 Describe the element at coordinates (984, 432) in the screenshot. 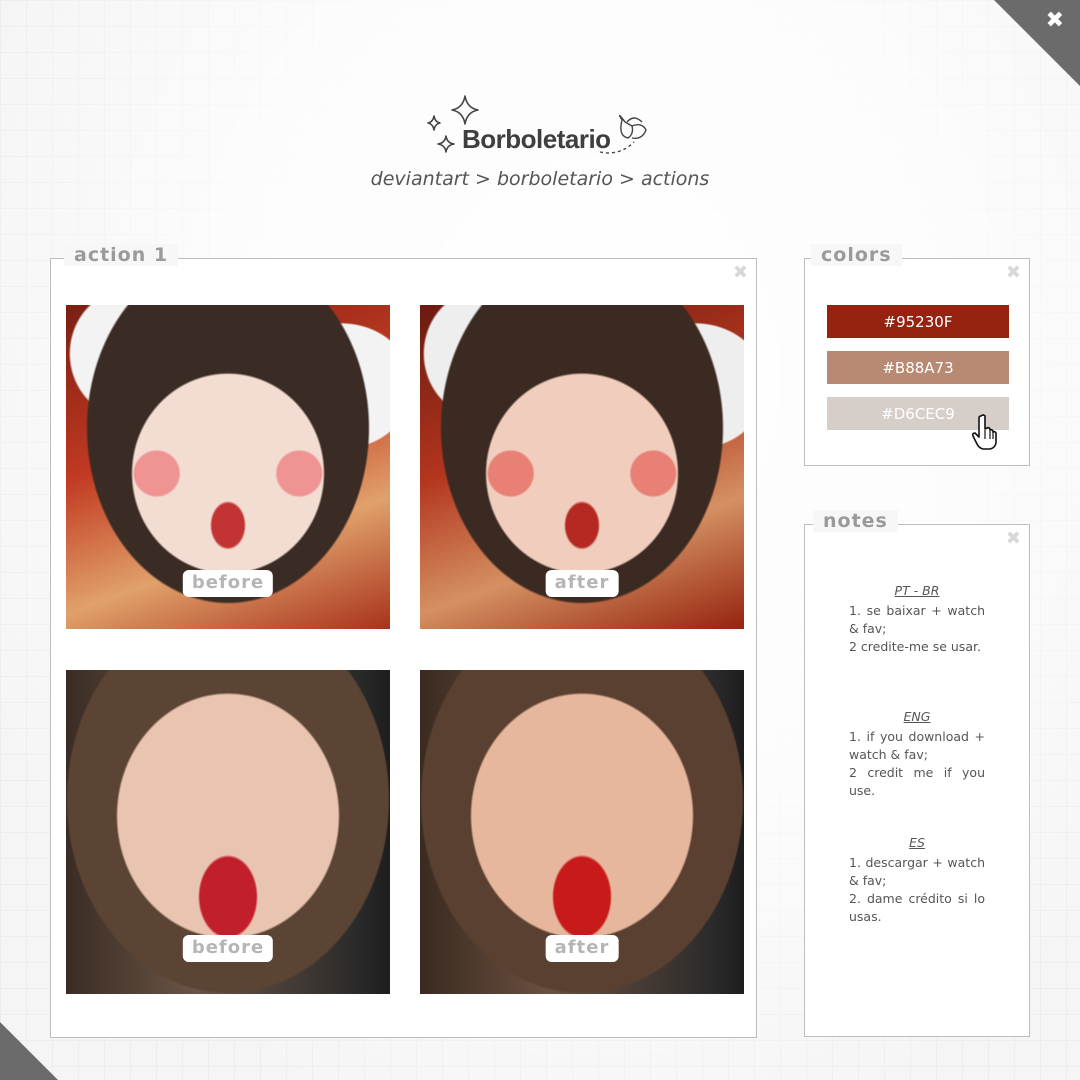

I see `hand-cursor-icon` at that location.